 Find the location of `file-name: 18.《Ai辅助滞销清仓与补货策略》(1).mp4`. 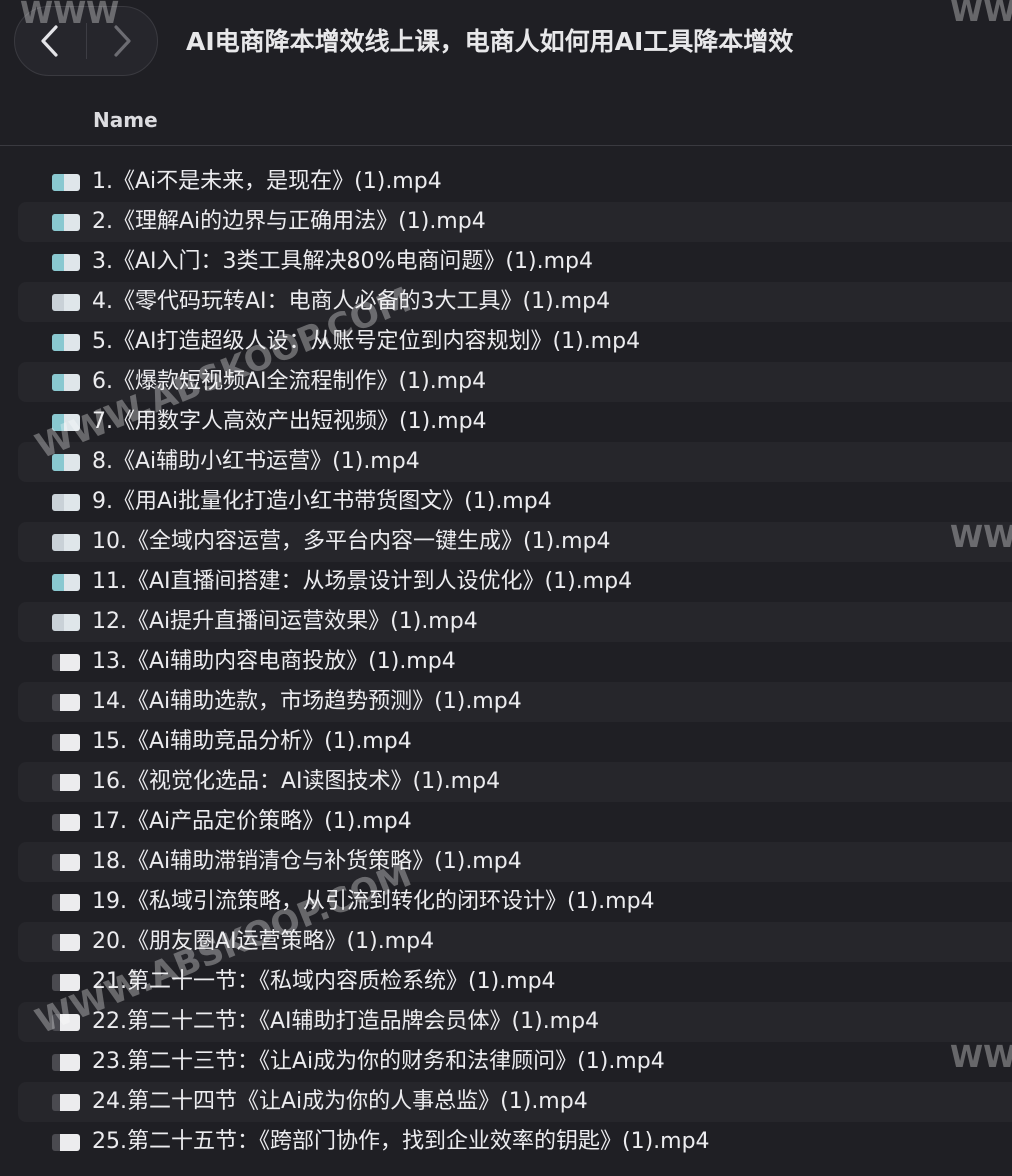

file-name: 18.《Ai辅助滞销清仓与补货策略》(1).mp4 is located at coordinates (307, 861).